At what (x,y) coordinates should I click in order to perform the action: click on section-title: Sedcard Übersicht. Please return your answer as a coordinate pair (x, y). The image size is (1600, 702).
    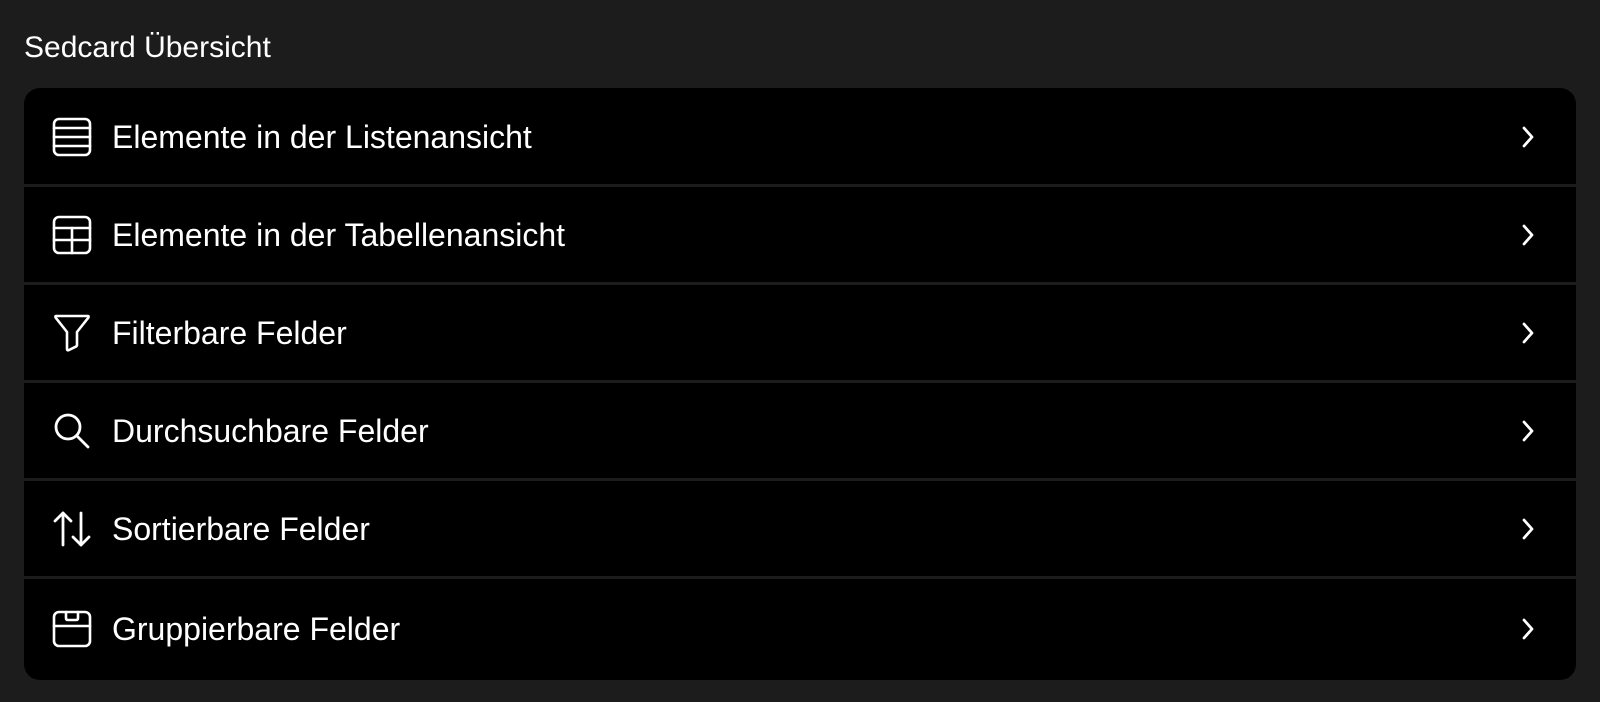
    Looking at the image, I should click on (147, 47).